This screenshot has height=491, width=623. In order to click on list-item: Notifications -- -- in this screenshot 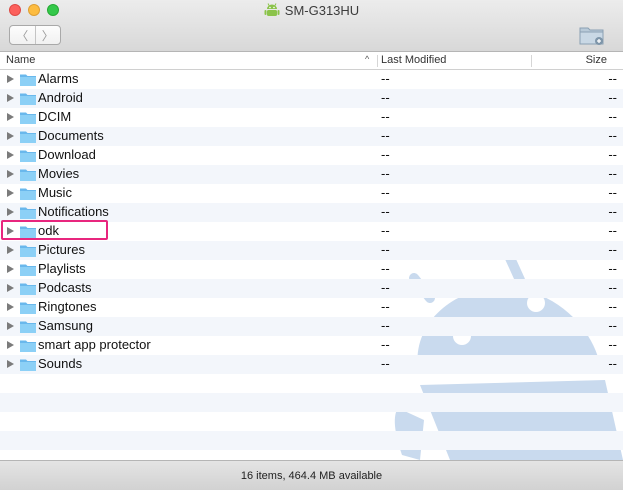, I will do `click(311, 212)`.